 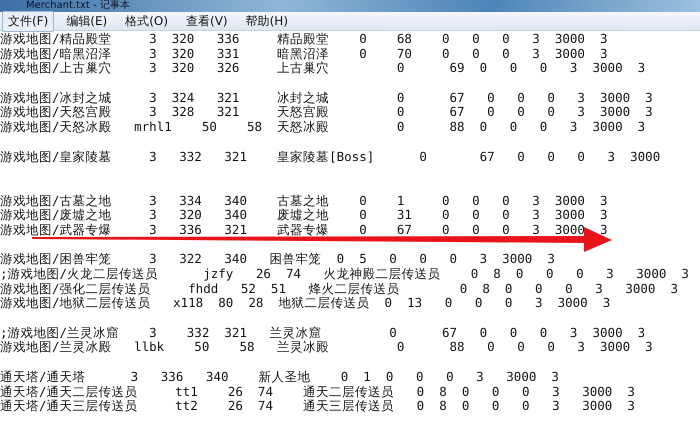 I want to click on text-line: 游戏地图/冰封之城 3 324 321 冰封之城 0 67 0 0 0 3 3000 3, so click(x=326, y=98).